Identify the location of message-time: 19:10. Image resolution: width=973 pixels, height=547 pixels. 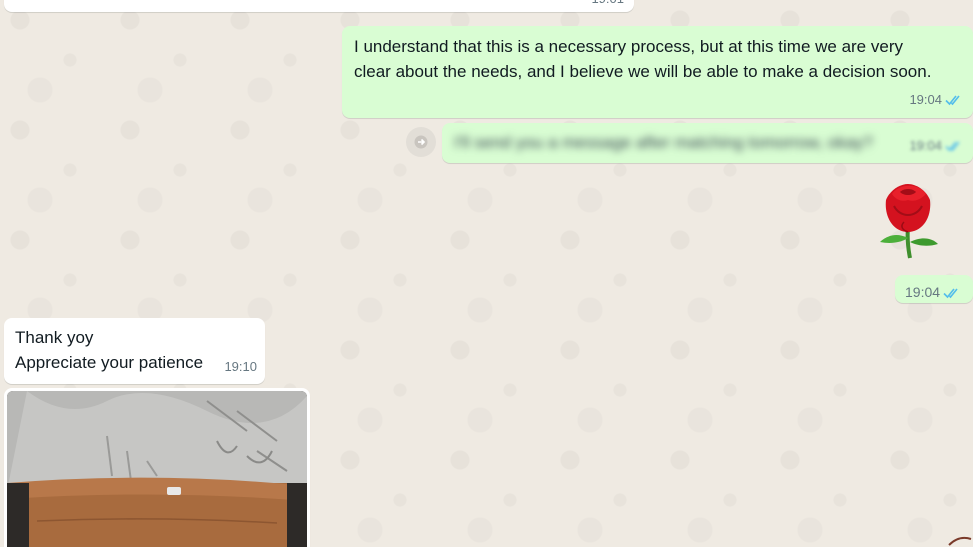
(240, 366).